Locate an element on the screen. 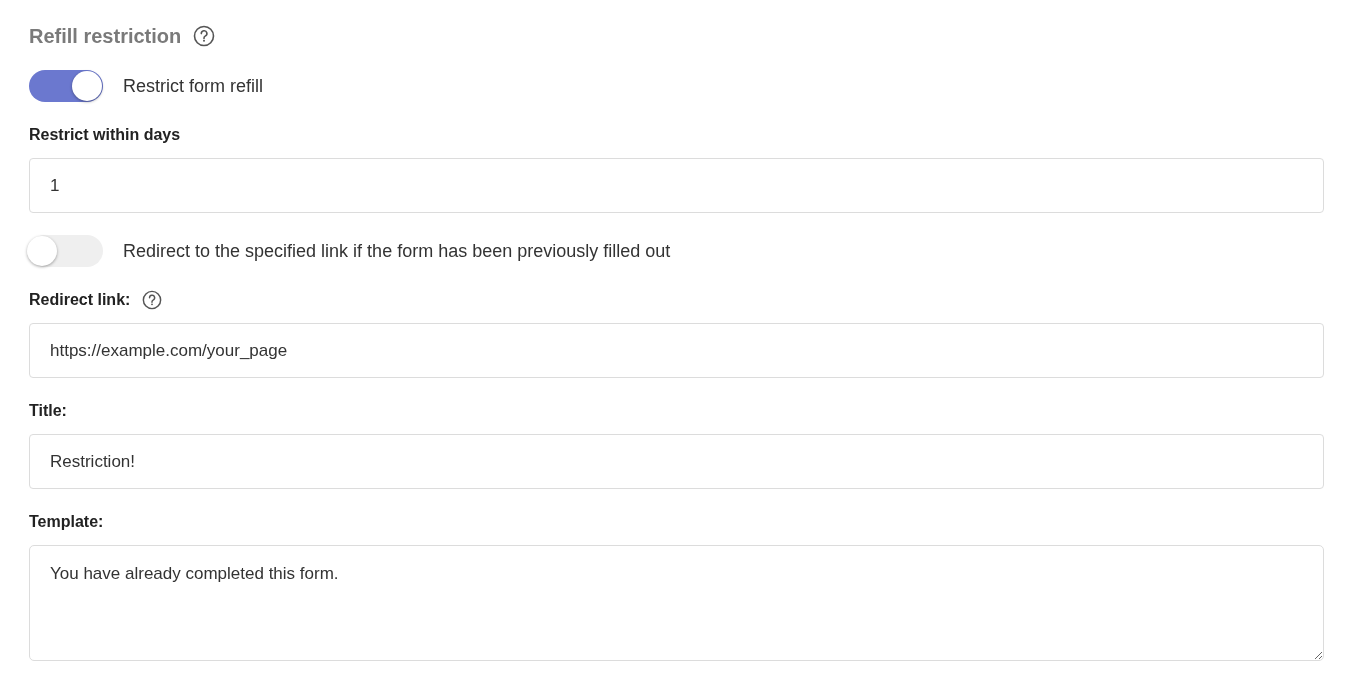 The height and width of the screenshot is (699, 1350). input-field: https://example.com/your_page is located at coordinates (676, 350).